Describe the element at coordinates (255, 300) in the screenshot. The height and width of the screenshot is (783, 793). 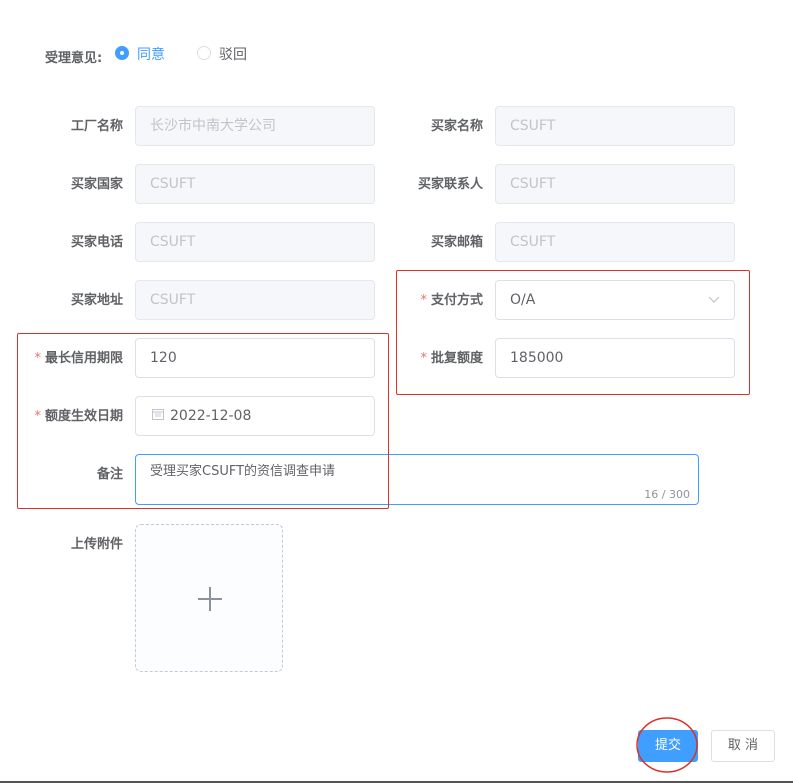
I see `buyer-address-input: CSUFT` at that location.